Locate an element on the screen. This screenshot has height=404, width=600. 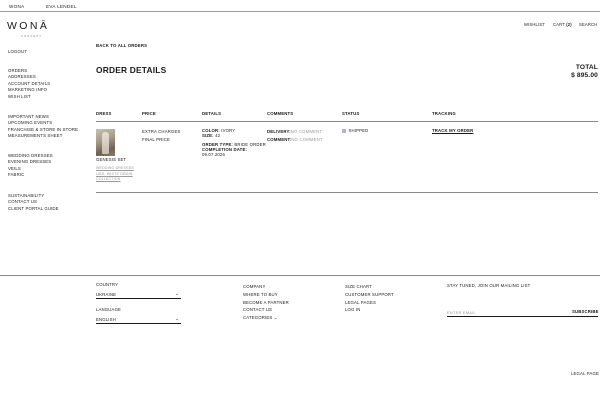
country-value: UKRAINE is located at coordinates (106, 294).